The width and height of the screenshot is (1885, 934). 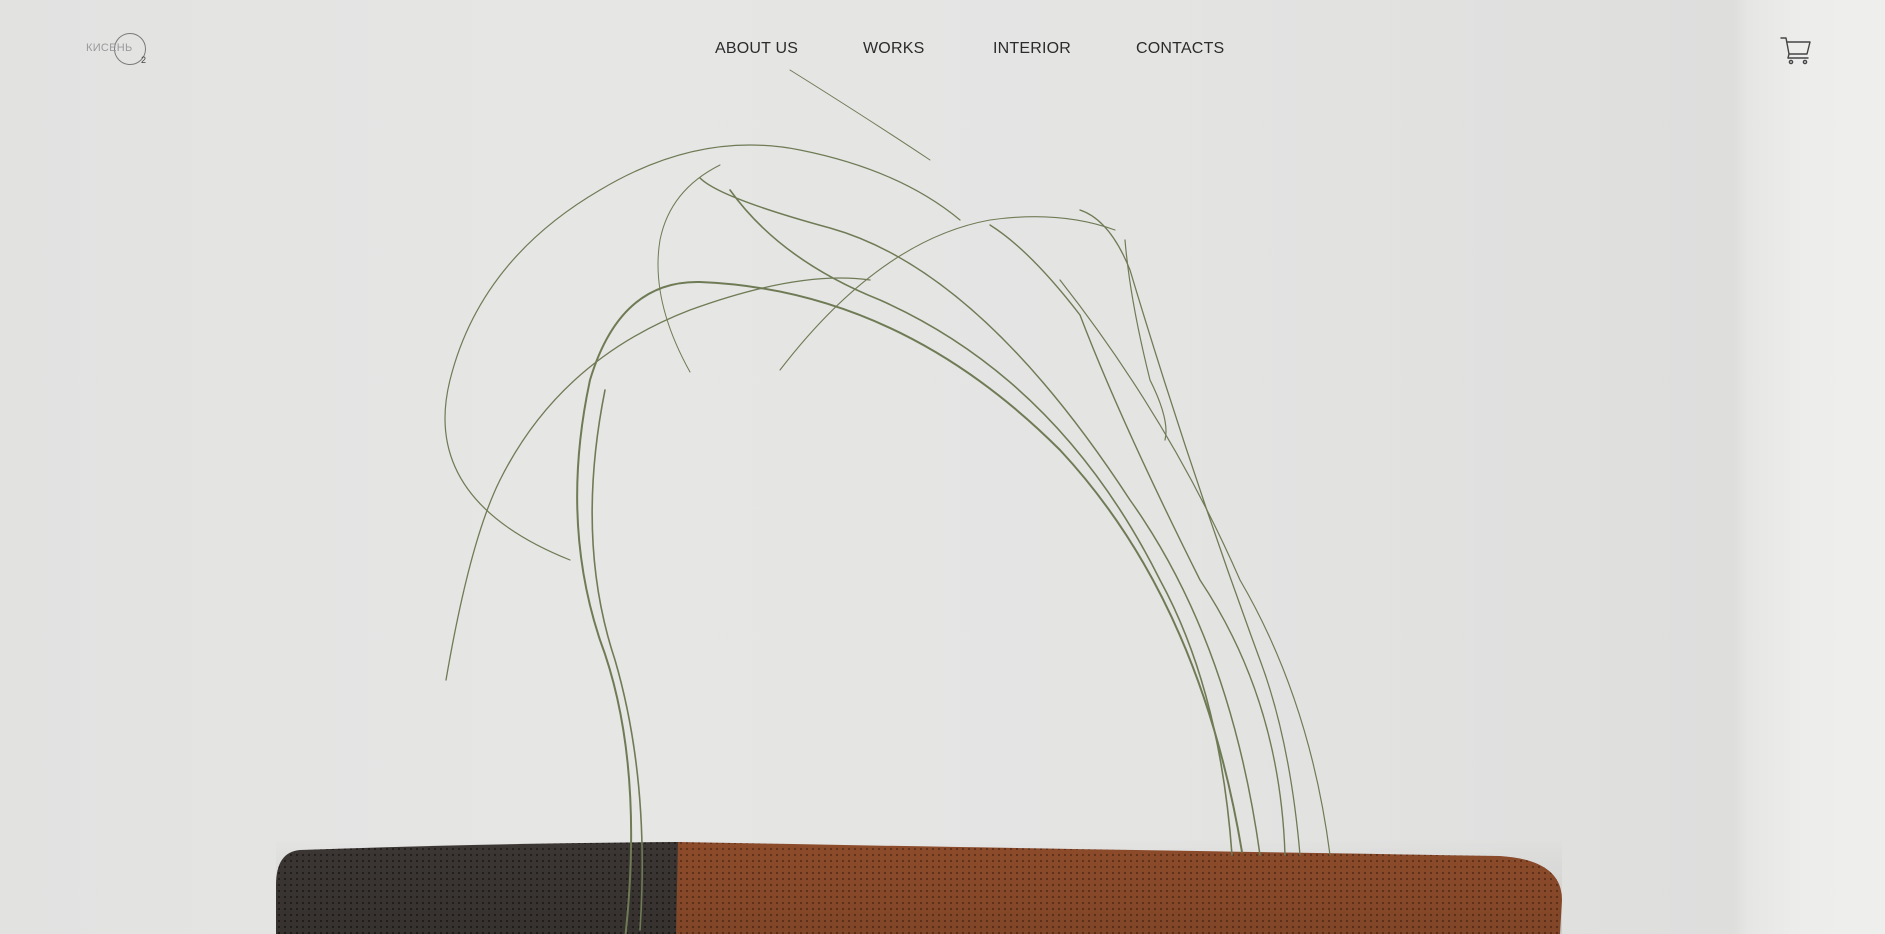 What do you see at coordinates (893, 49) in the screenshot?
I see `nav-works: WORKS` at bounding box center [893, 49].